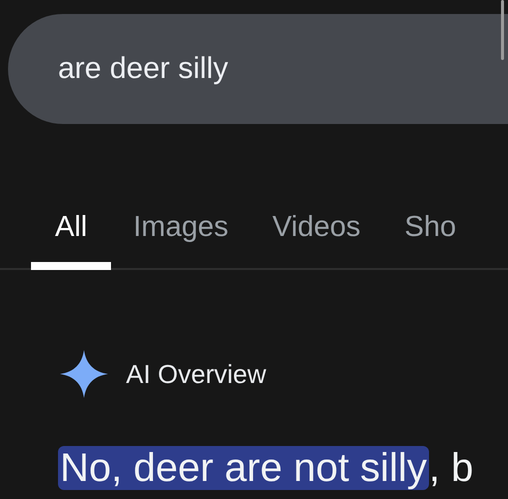  I want to click on scrollbar, so click(502, 30).